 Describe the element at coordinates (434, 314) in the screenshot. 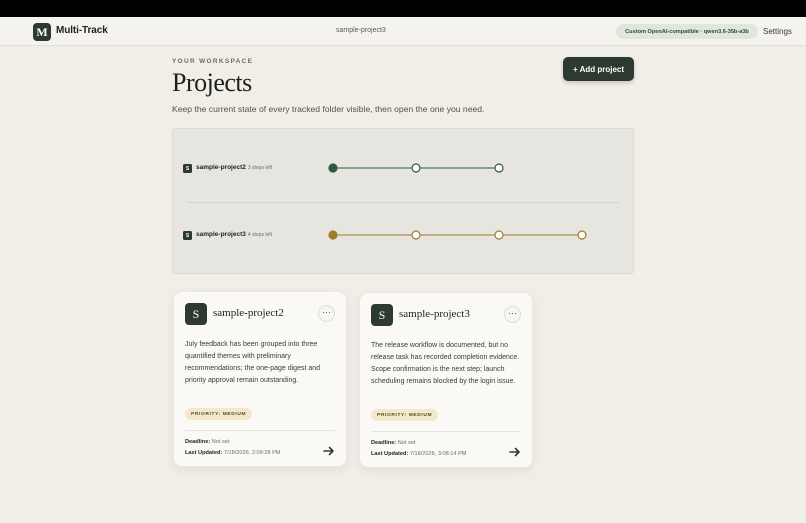

I see `project-card-title: sample-project3` at that location.